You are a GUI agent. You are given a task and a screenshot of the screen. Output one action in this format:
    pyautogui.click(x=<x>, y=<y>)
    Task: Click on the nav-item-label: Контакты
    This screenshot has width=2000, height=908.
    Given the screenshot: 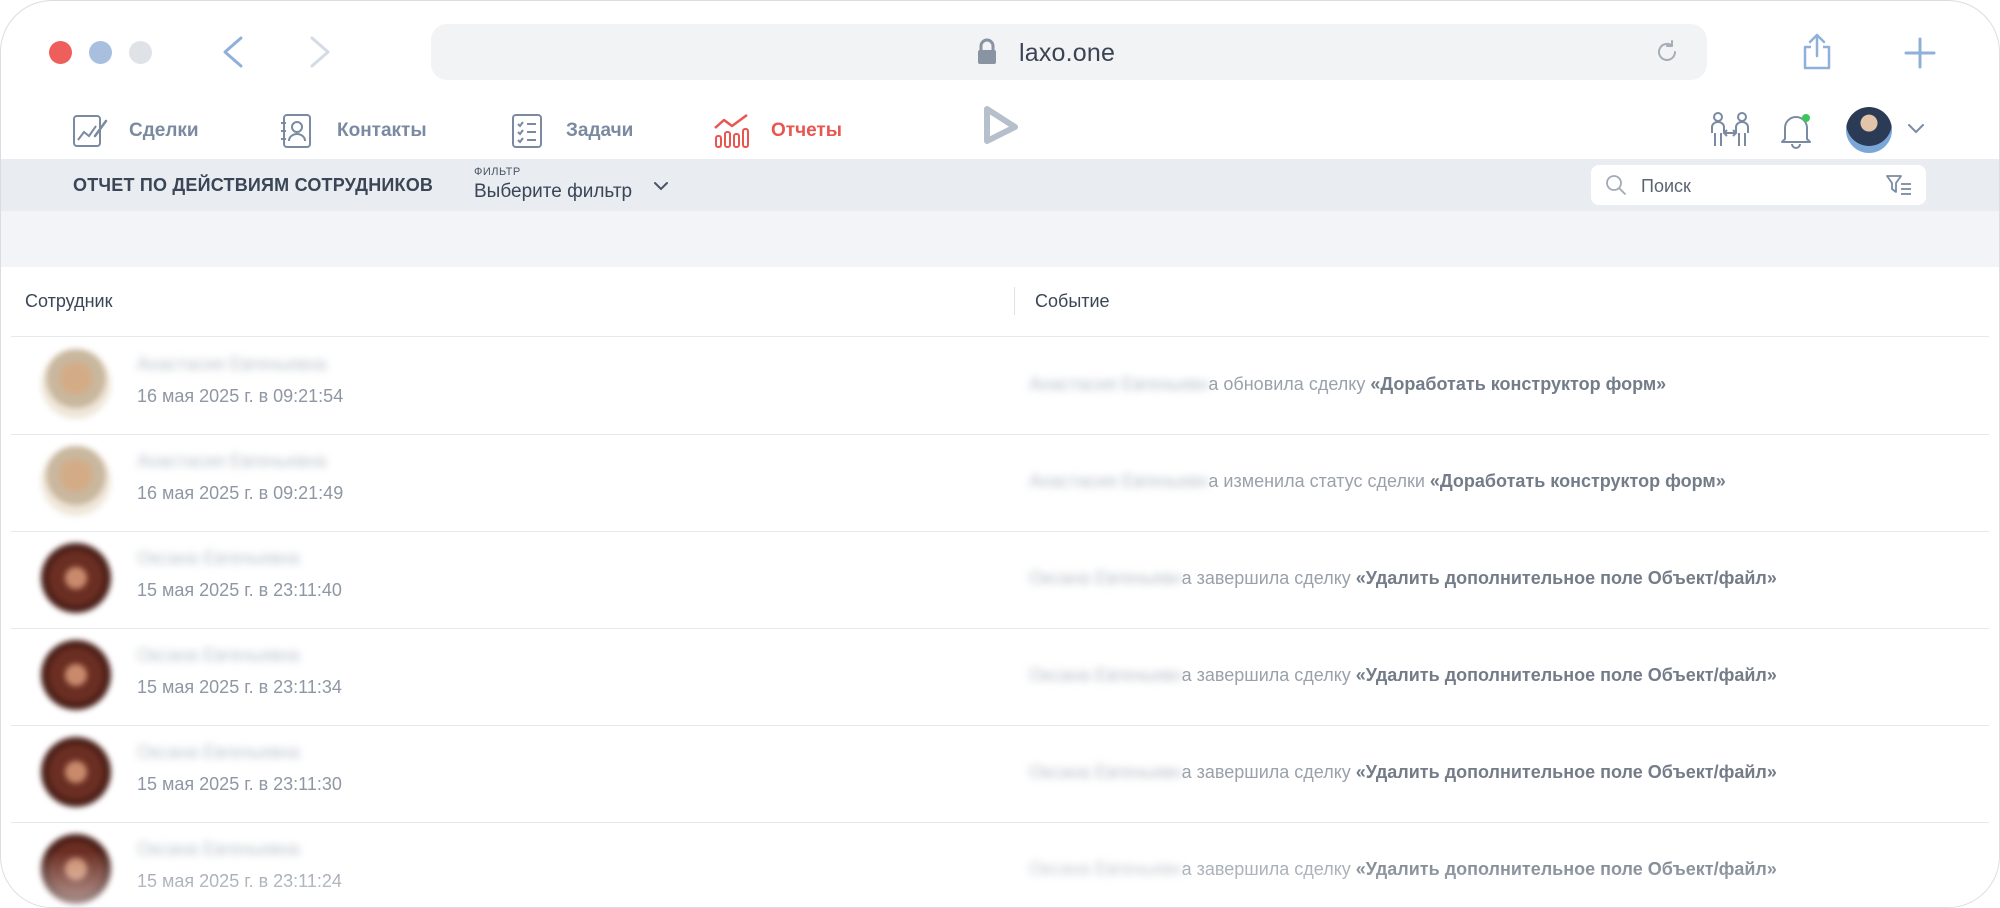 What is the action you would take?
    pyautogui.click(x=382, y=130)
    